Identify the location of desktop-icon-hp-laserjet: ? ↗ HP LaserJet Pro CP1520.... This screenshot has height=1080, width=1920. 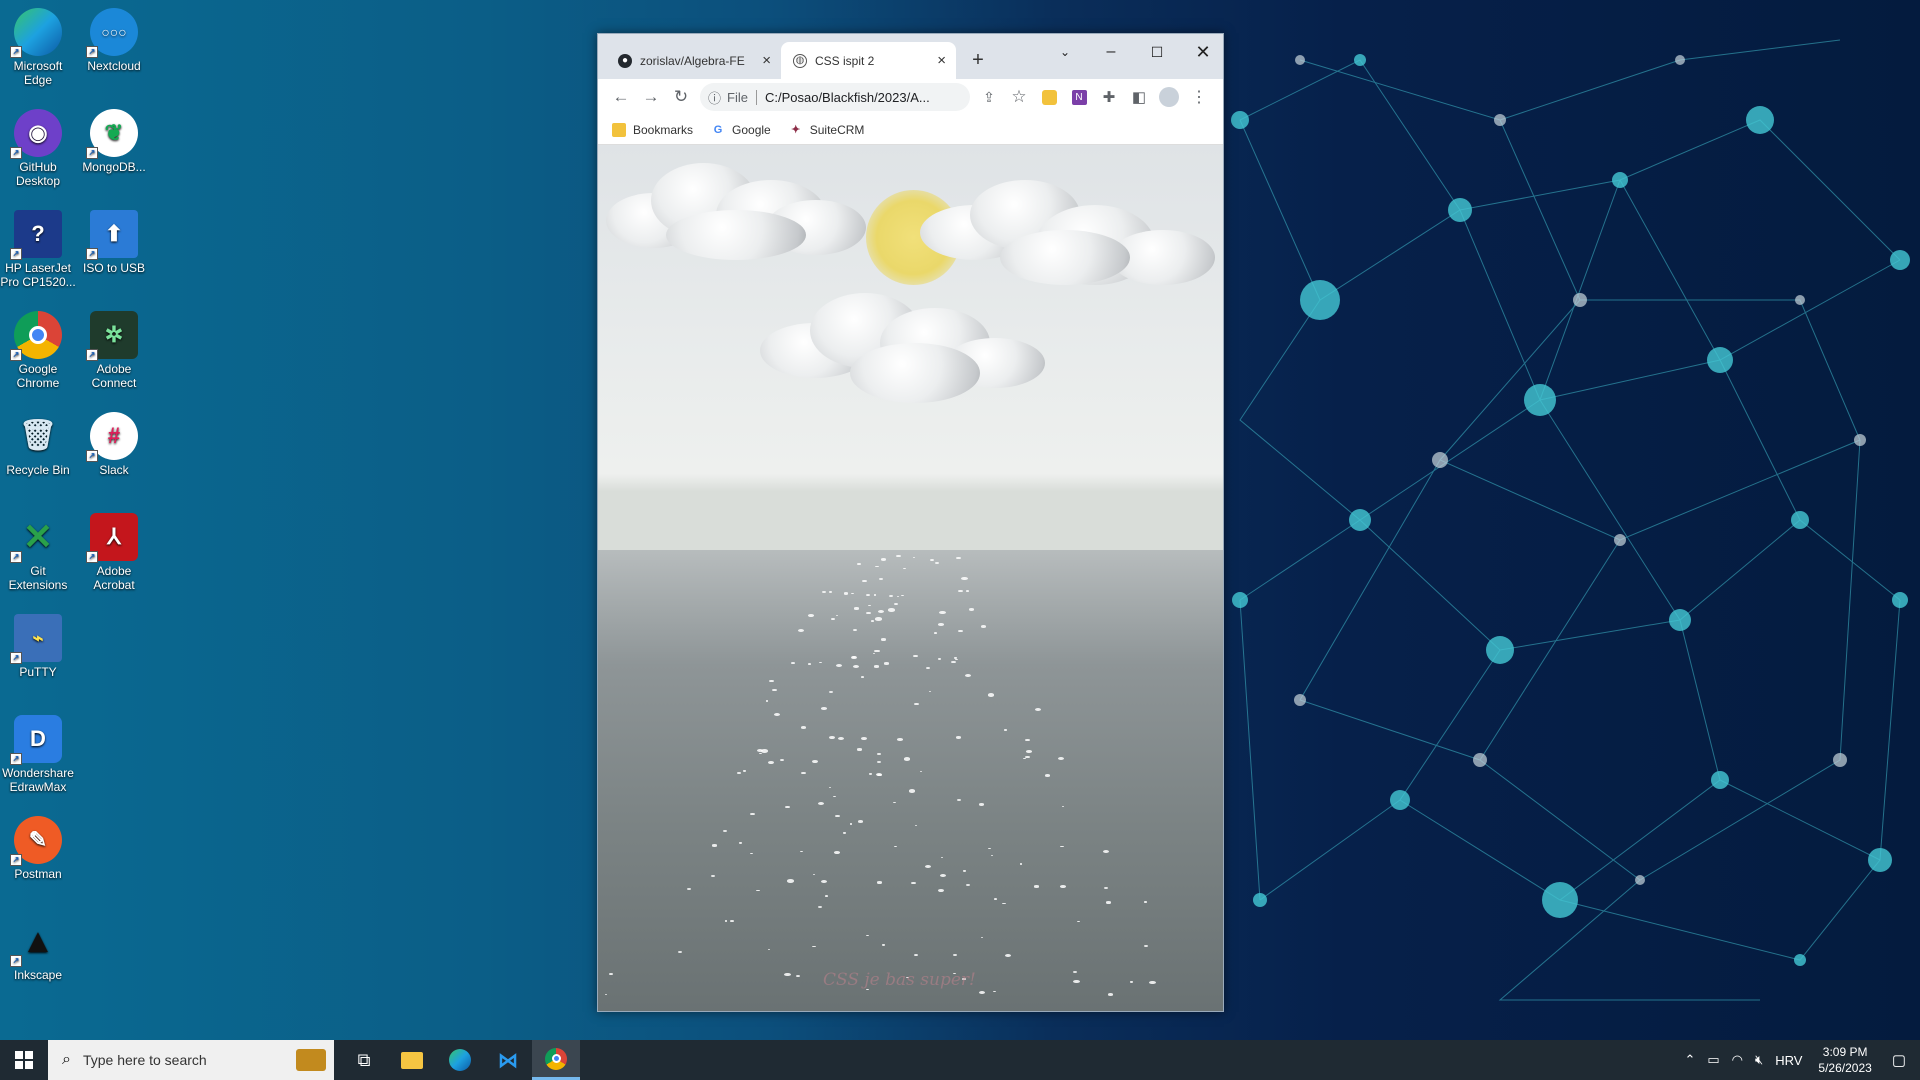
(38, 254).